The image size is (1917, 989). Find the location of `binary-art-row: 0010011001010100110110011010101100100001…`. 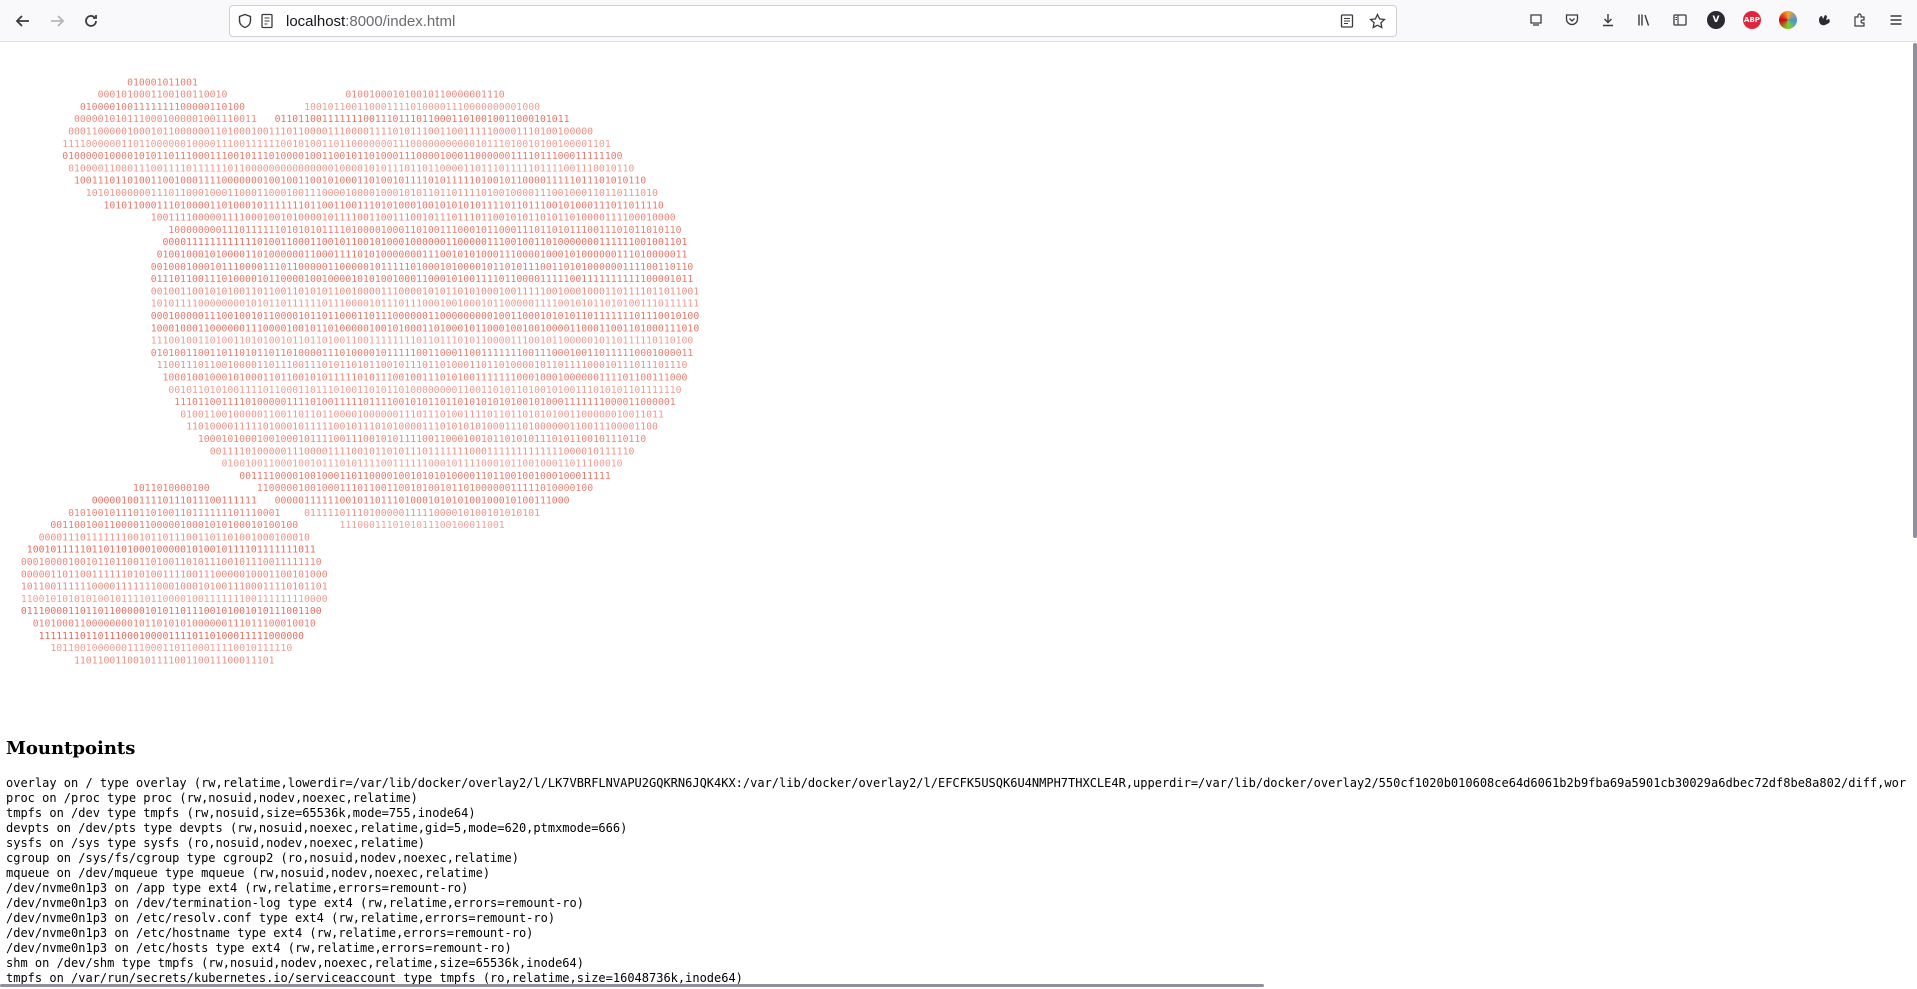

binary-art-row: 0010011001010100110110011010101100100001… is located at coordinates (425, 291).